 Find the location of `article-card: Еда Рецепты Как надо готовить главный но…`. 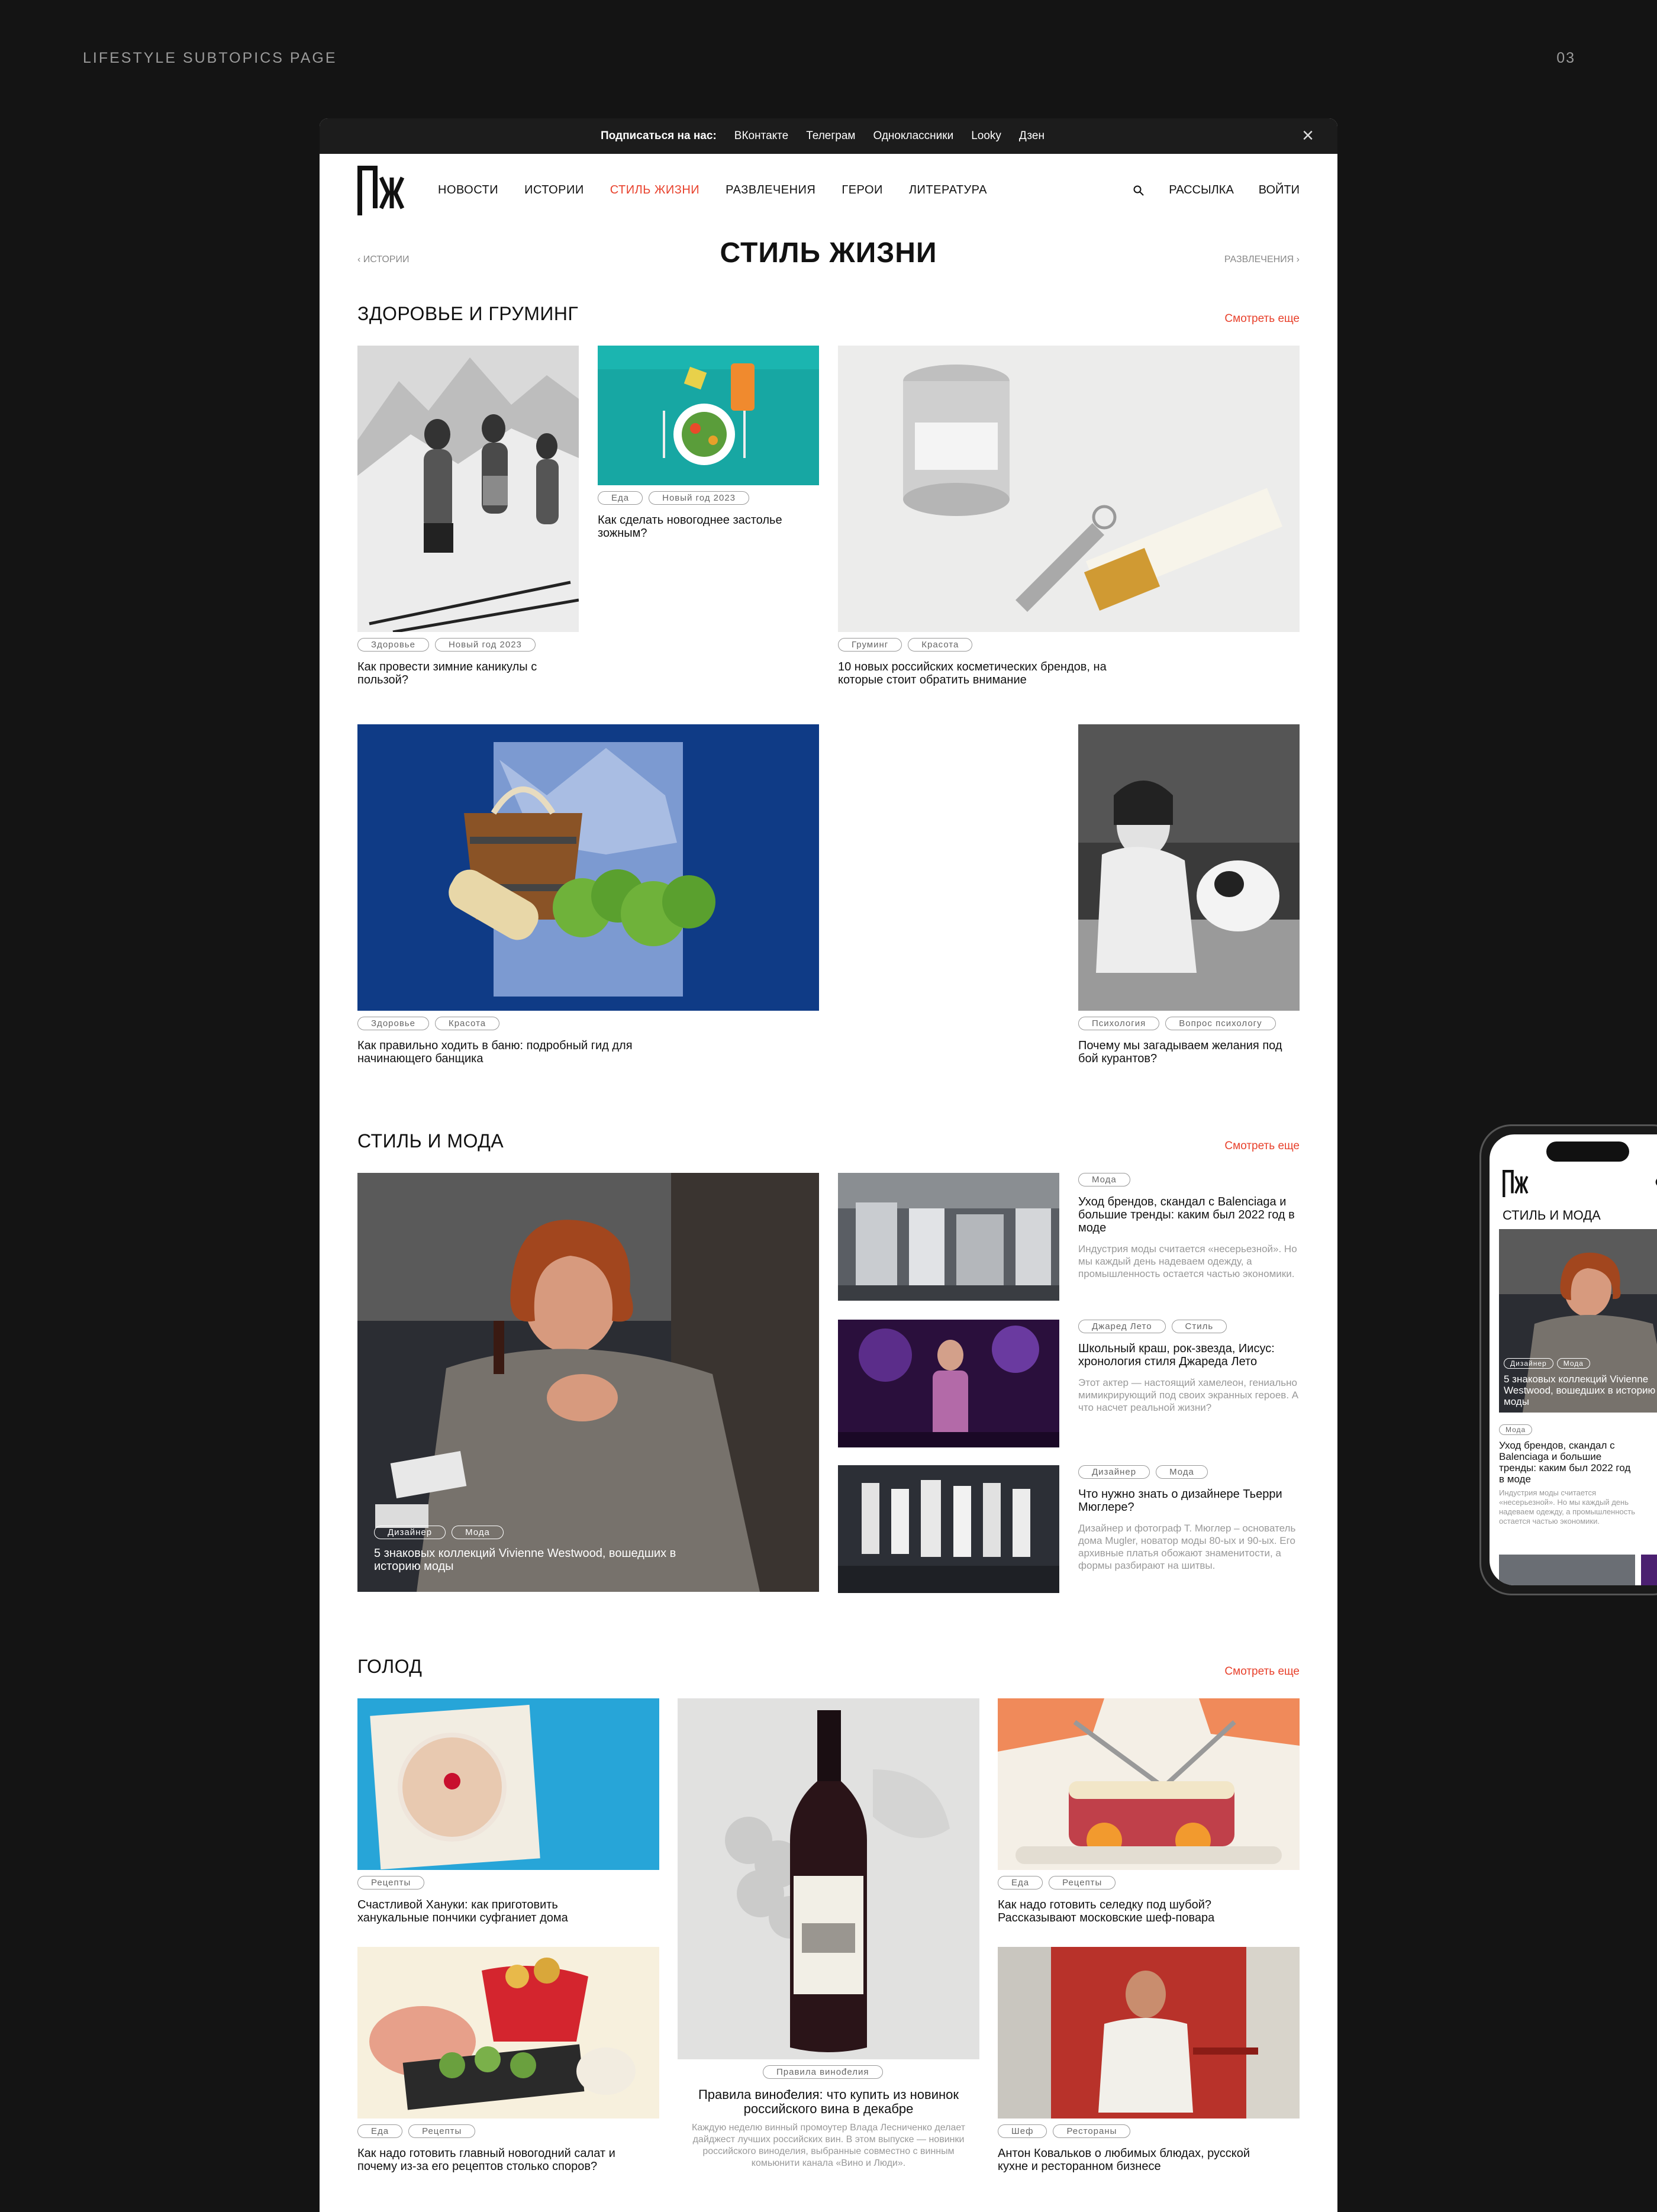

article-card: Еда Рецепты Как надо готовить главный но… is located at coordinates (508, 2062).